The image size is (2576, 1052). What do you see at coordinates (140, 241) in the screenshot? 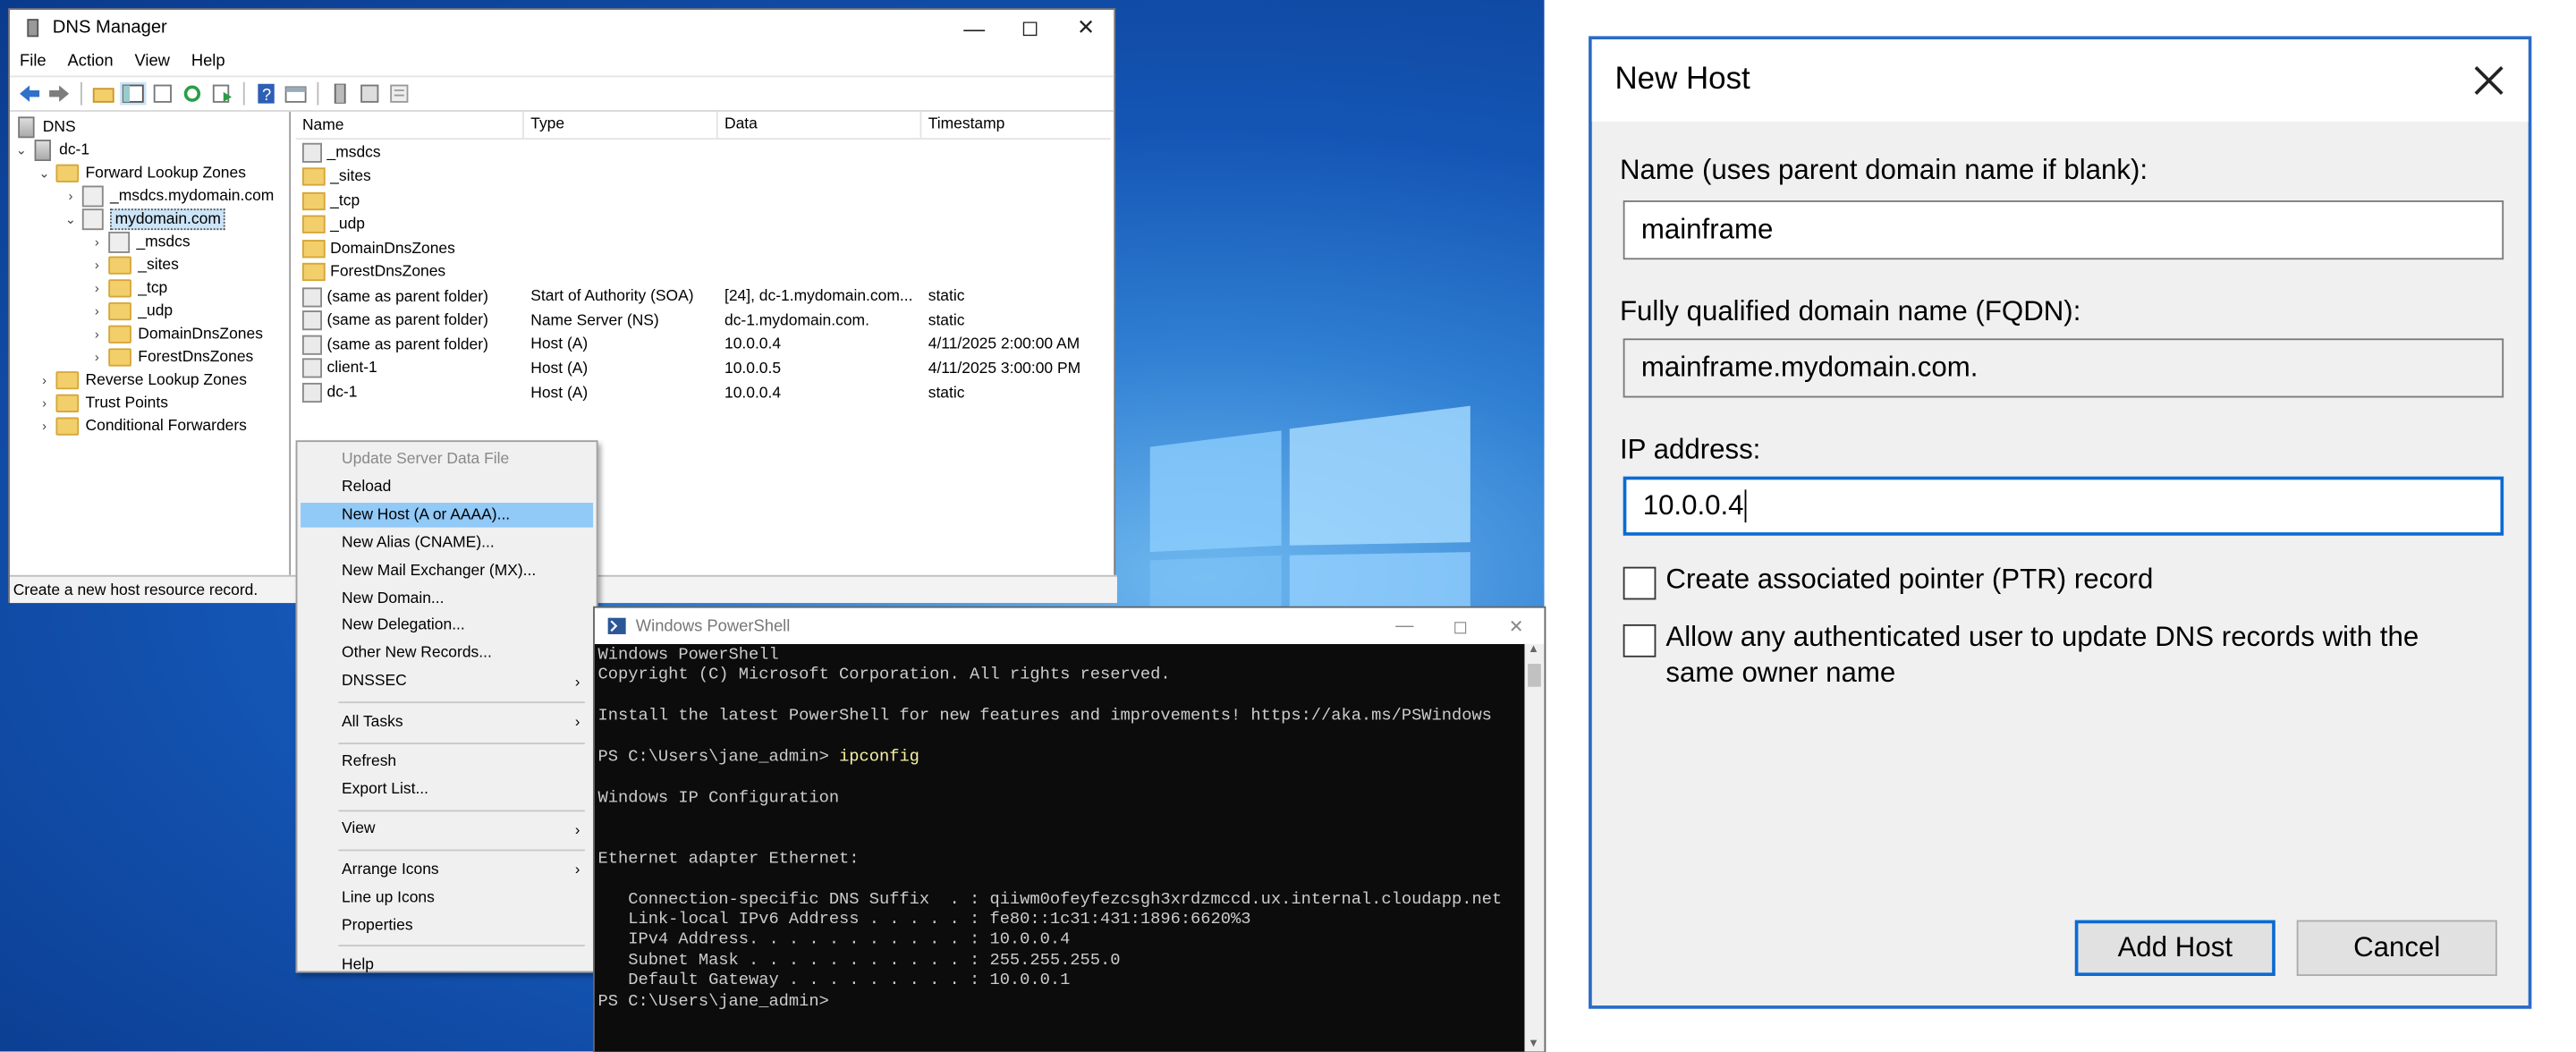
I see `tree-node-msdcs: › _msdcs` at bounding box center [140, 241].